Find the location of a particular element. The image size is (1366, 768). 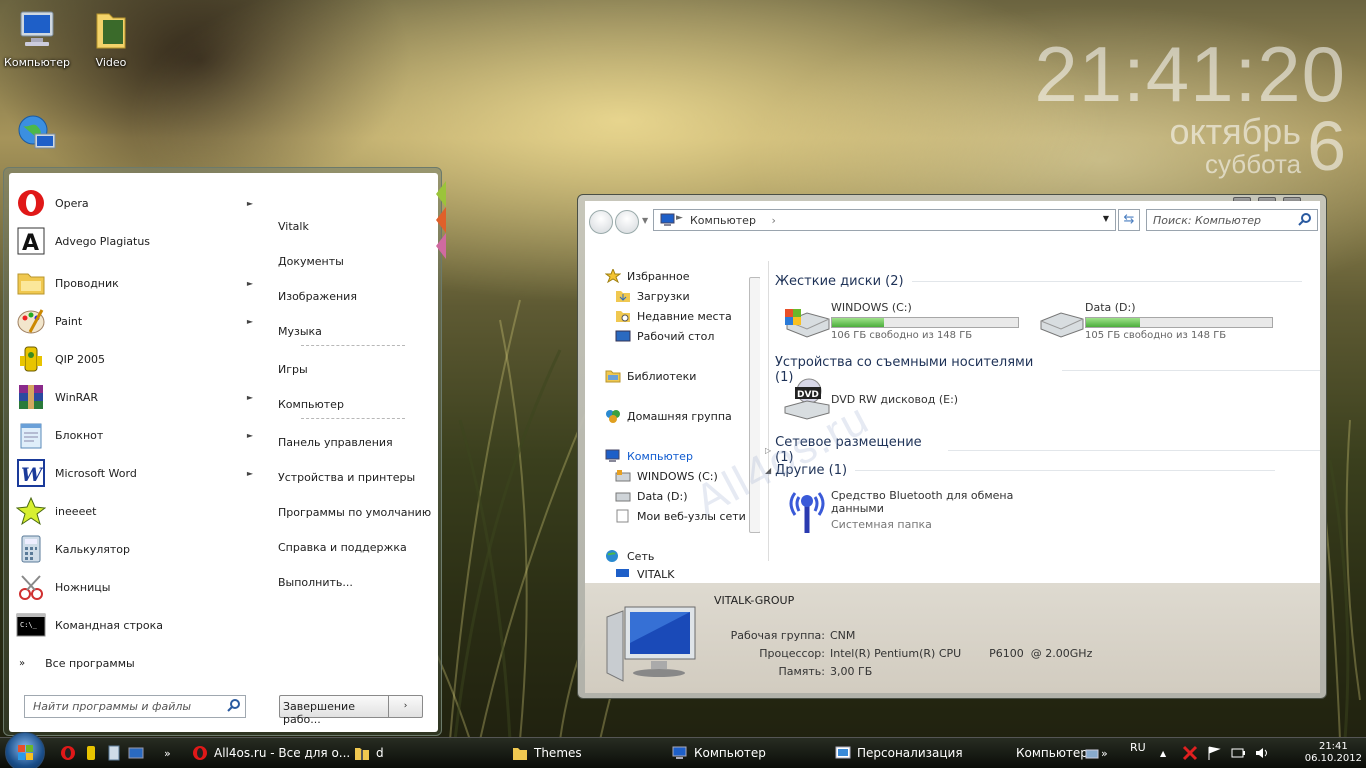

quicklaunch-qip is located at coordinates (94, 753).